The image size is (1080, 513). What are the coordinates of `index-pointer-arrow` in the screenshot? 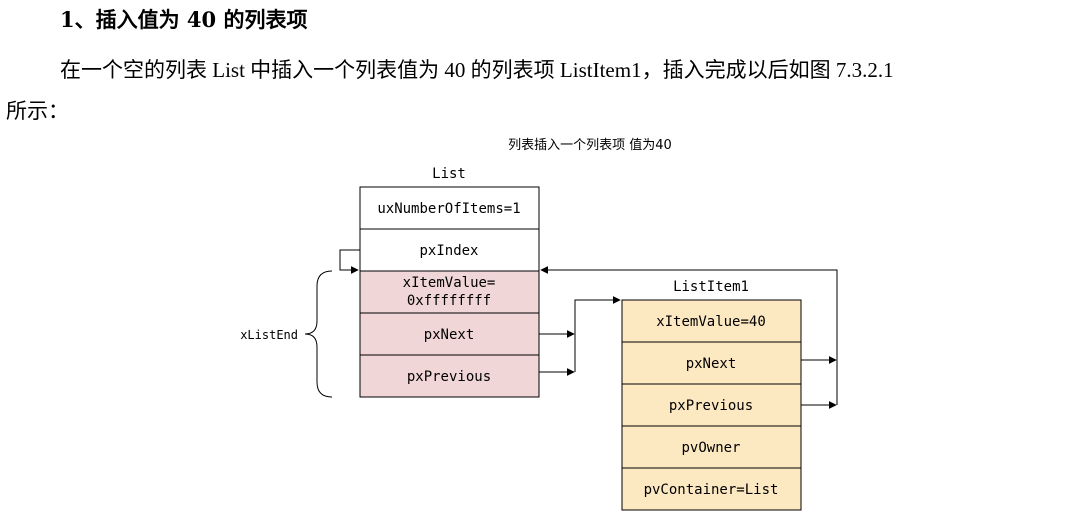 It's located at (349, 261).